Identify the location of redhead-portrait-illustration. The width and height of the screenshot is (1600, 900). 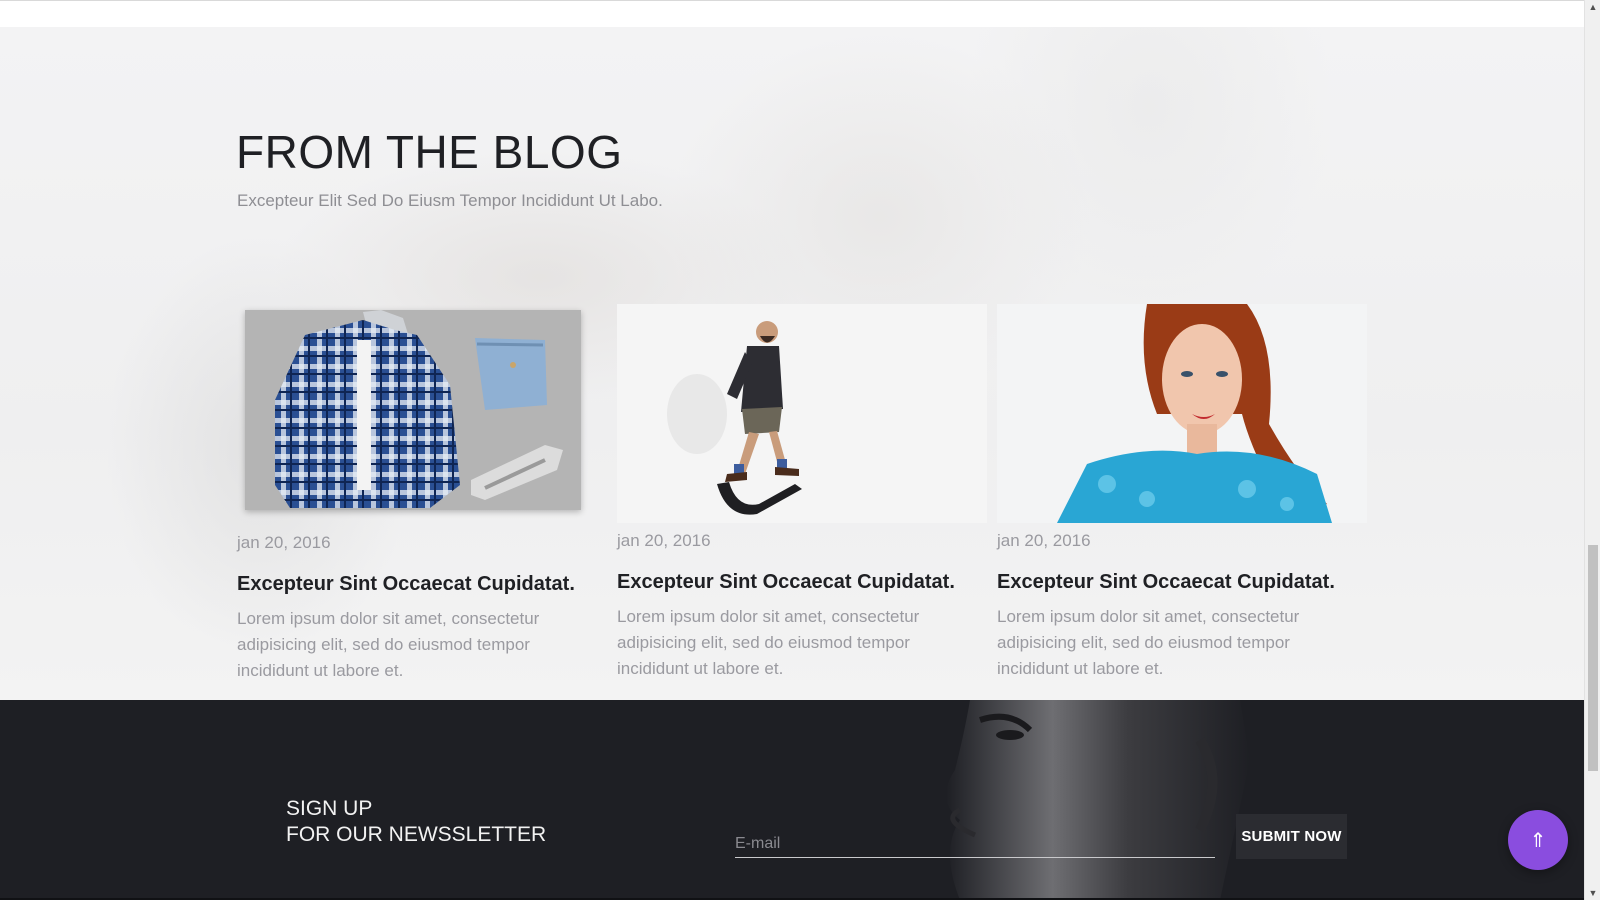
(1182, 413).